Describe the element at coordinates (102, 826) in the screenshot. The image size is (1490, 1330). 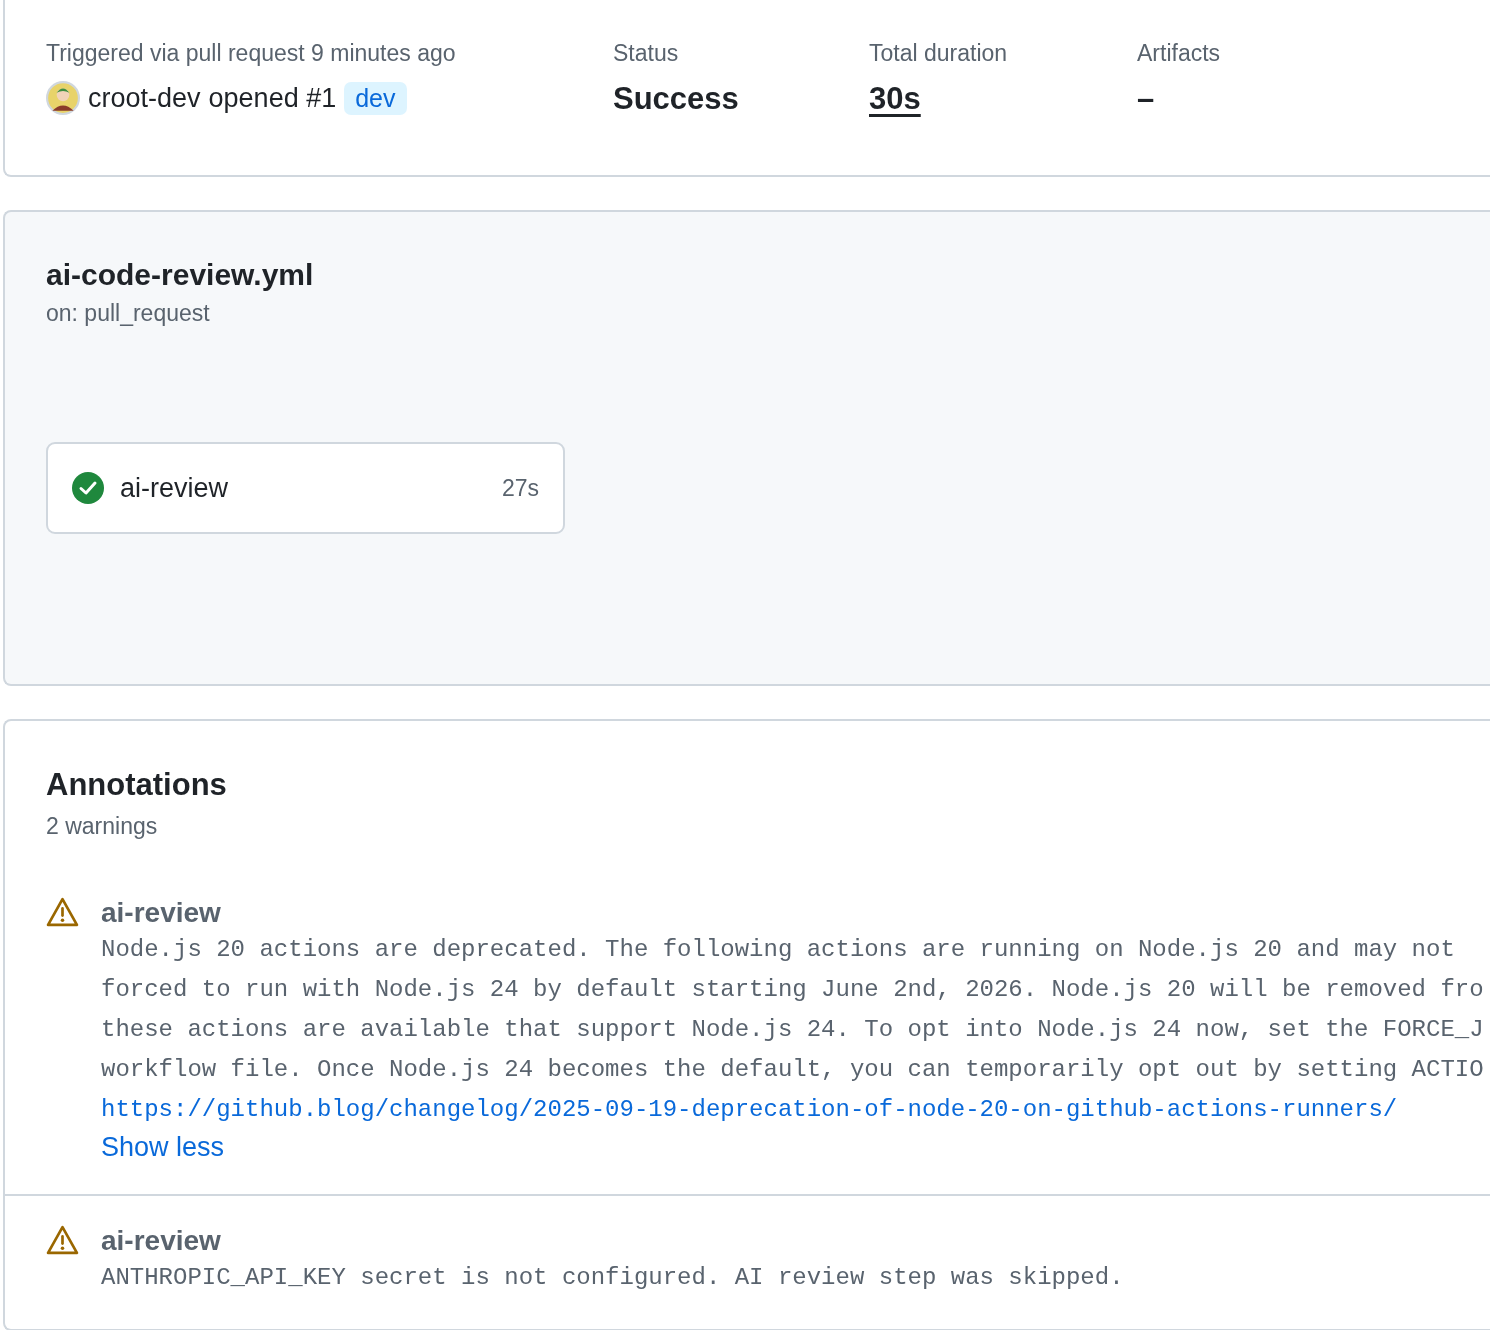
I see `warning-count: 2 warnings` at that location.